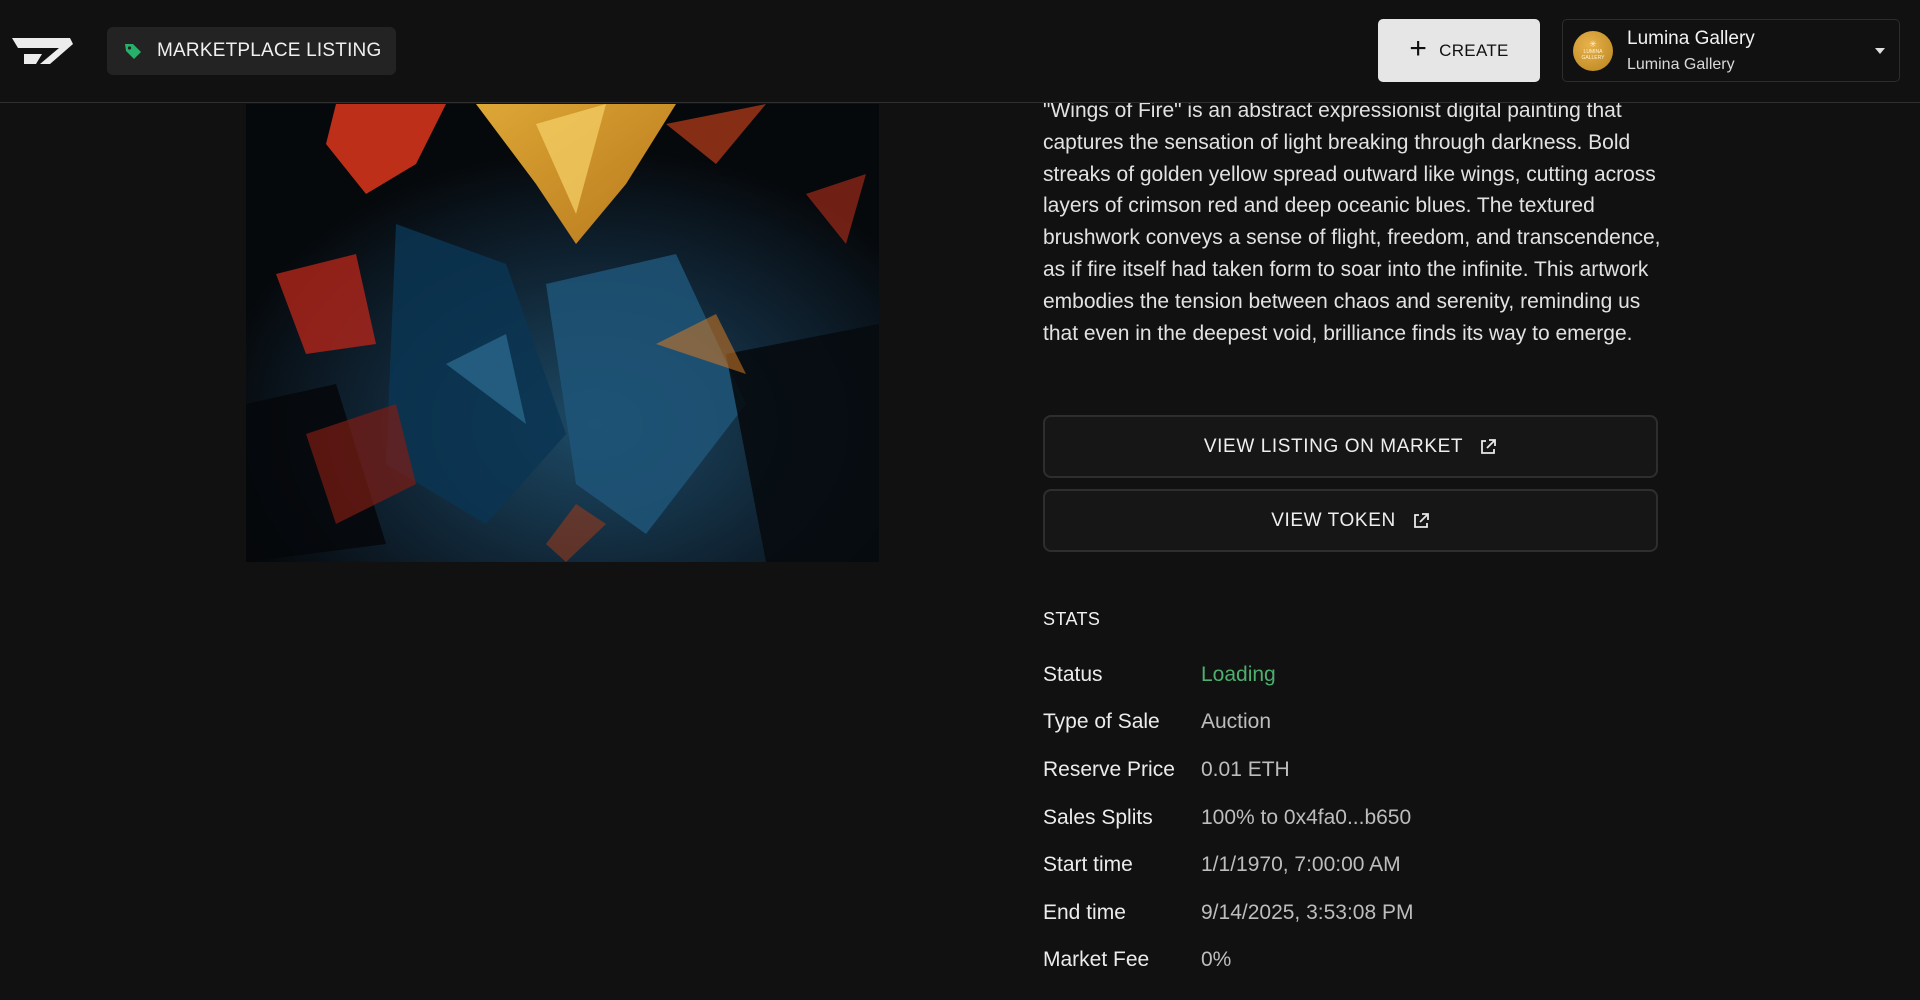 The image size is (1920, 1000). I want to click on stat-value: 0.01 ETH, so click(1245, 769).